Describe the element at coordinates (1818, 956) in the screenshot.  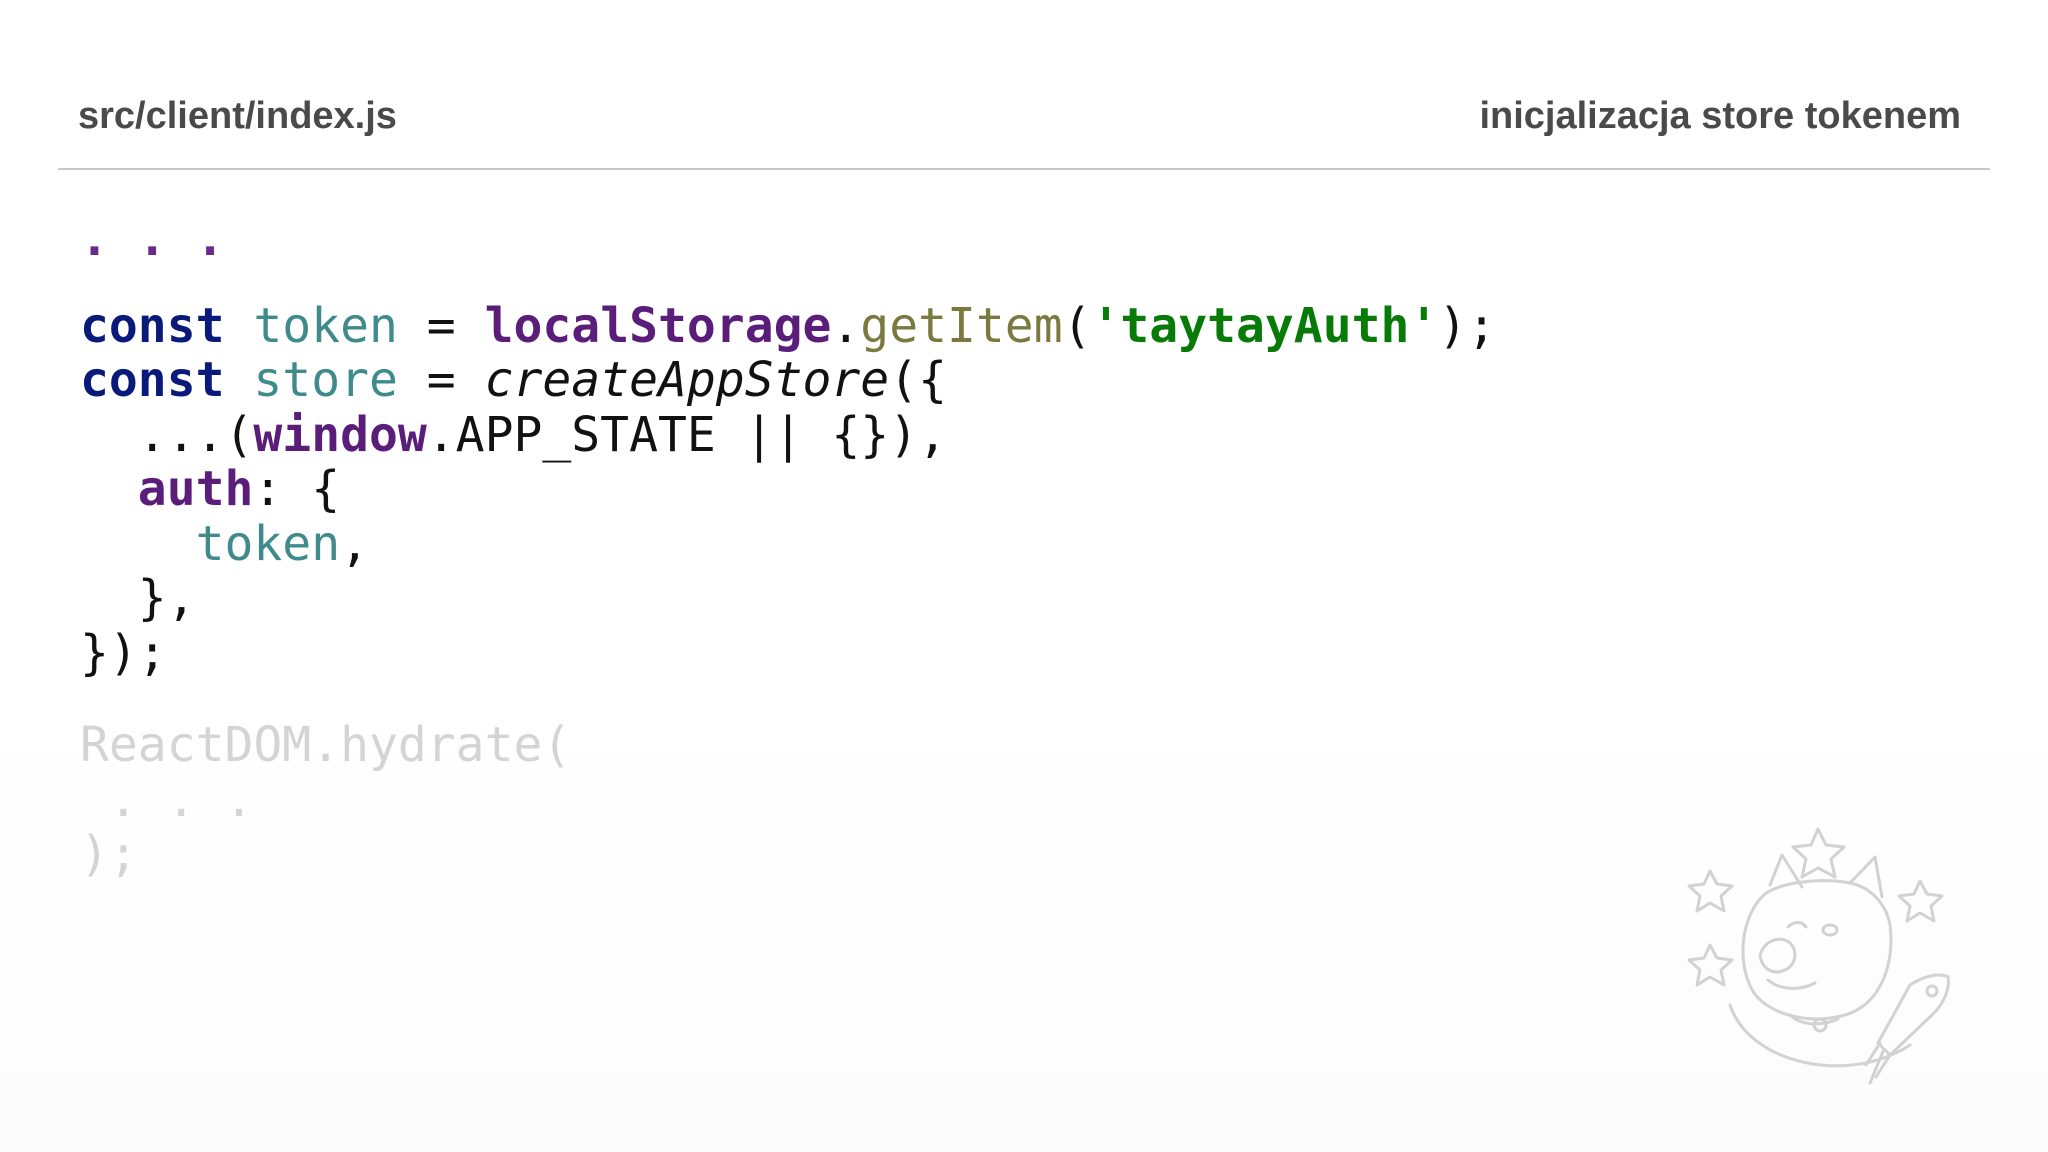
I see `doge-astronaut-icon` at that location.